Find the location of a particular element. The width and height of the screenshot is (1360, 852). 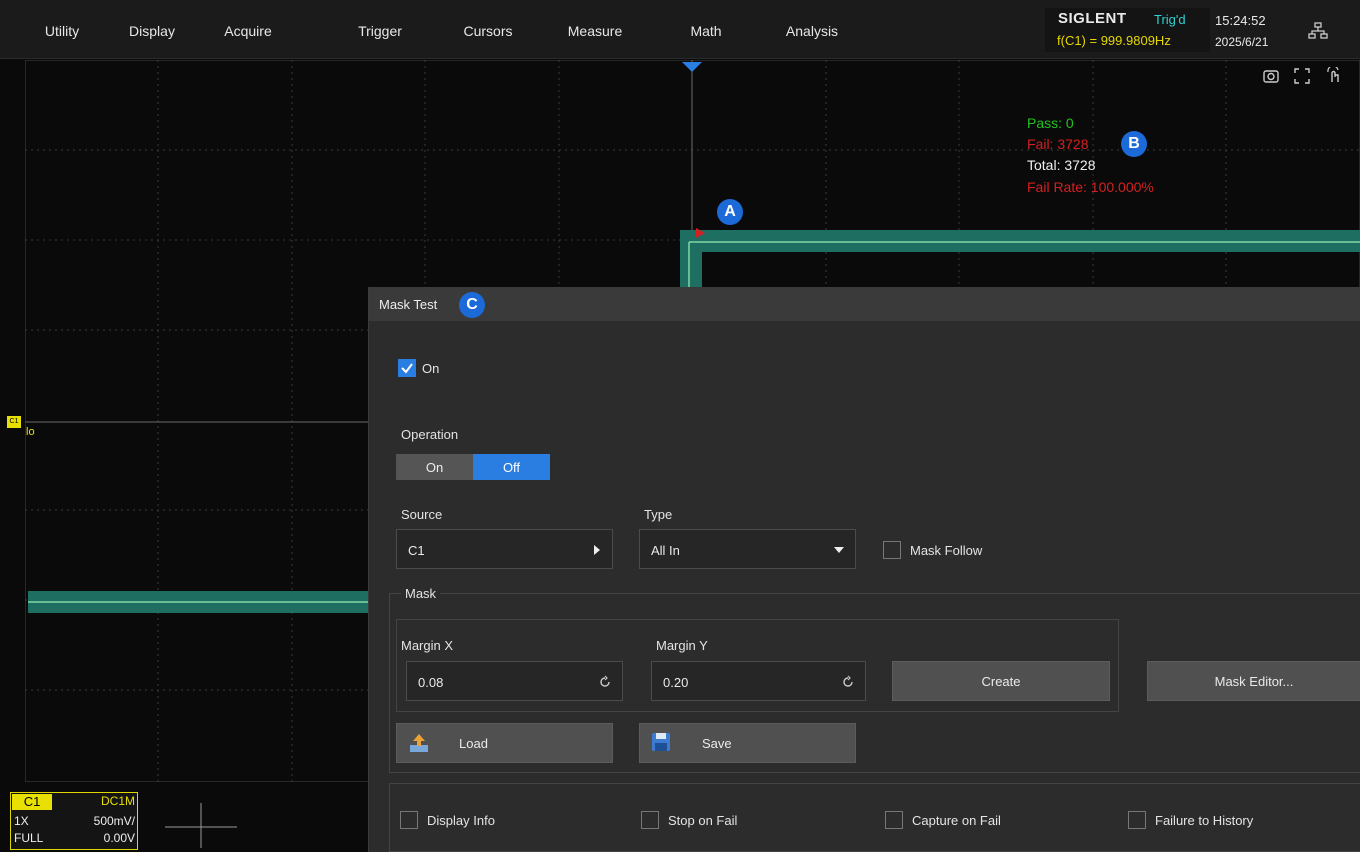

margin-y-value: 0.20 is located at coordinates (676, 682).